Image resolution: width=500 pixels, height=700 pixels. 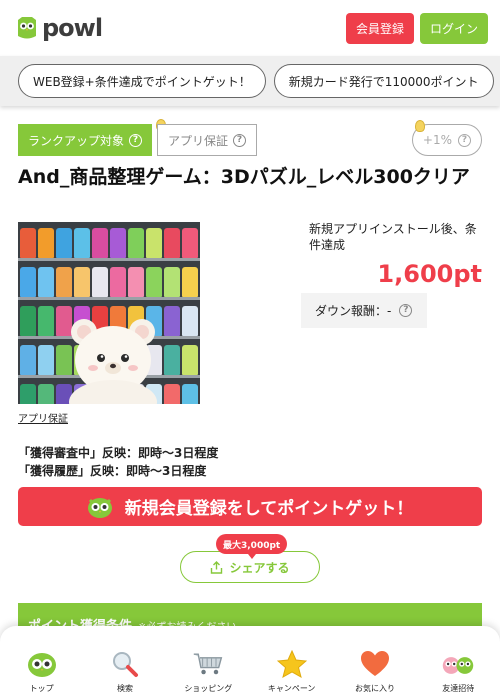 I want to click on register-cta-label: 新規会員登録をしてポイントゲット！, so click(x=269, y=509).